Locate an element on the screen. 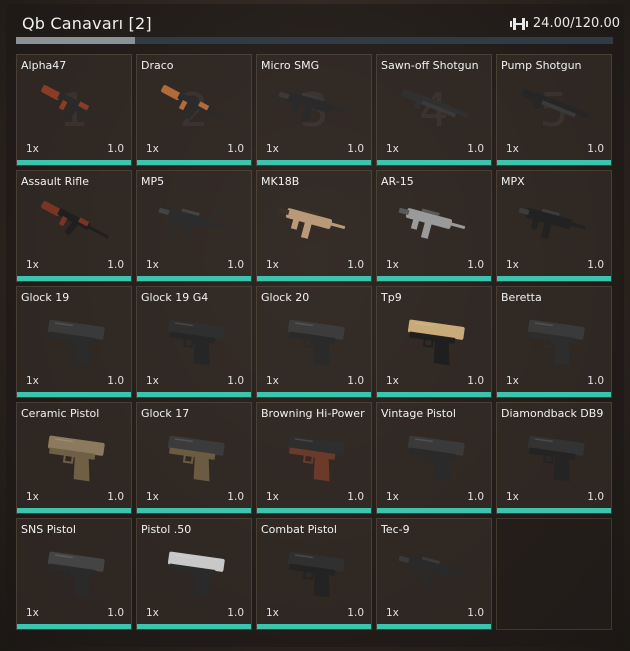 The image size is (630, 651). item-name: Sawn-off Shotgun is located at coordinates (430, 65).